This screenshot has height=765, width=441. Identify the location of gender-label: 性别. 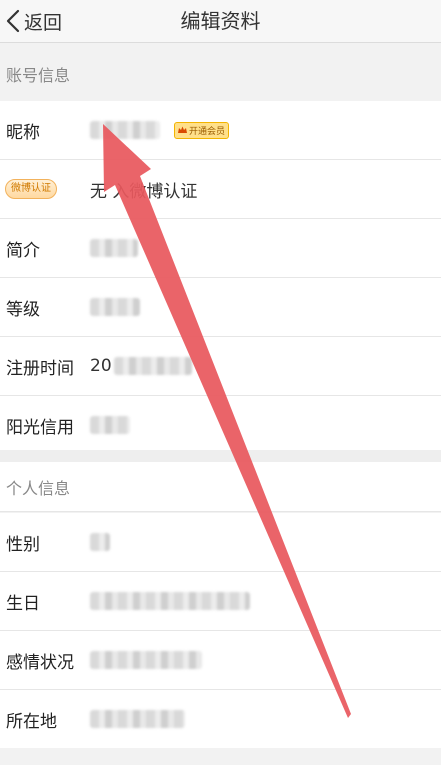
(23, 544).